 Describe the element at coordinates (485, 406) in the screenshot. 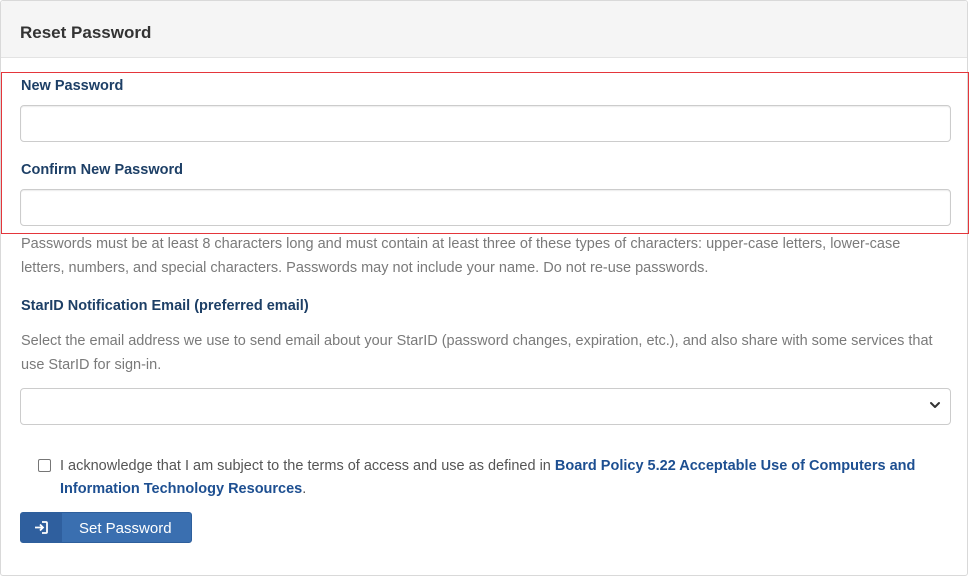

I see `notification-email-select` at that location.